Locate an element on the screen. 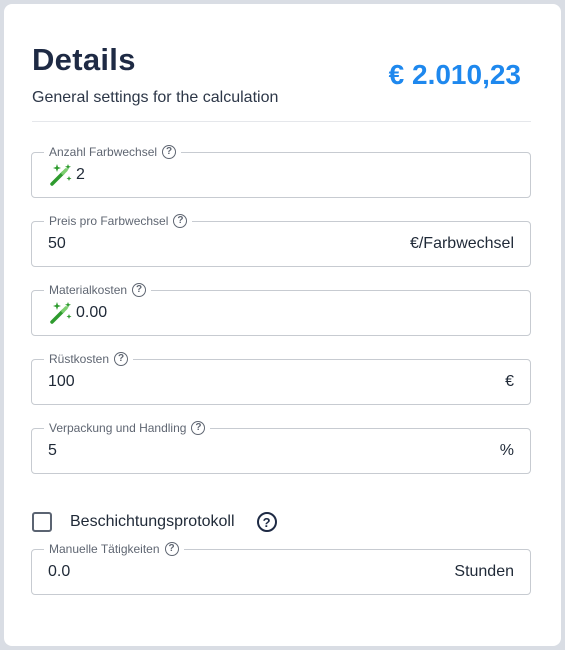 The width and height of the screenshot is (565, 650). page-subtitle: General settings for the calculation is located at coordinates (155, 97).